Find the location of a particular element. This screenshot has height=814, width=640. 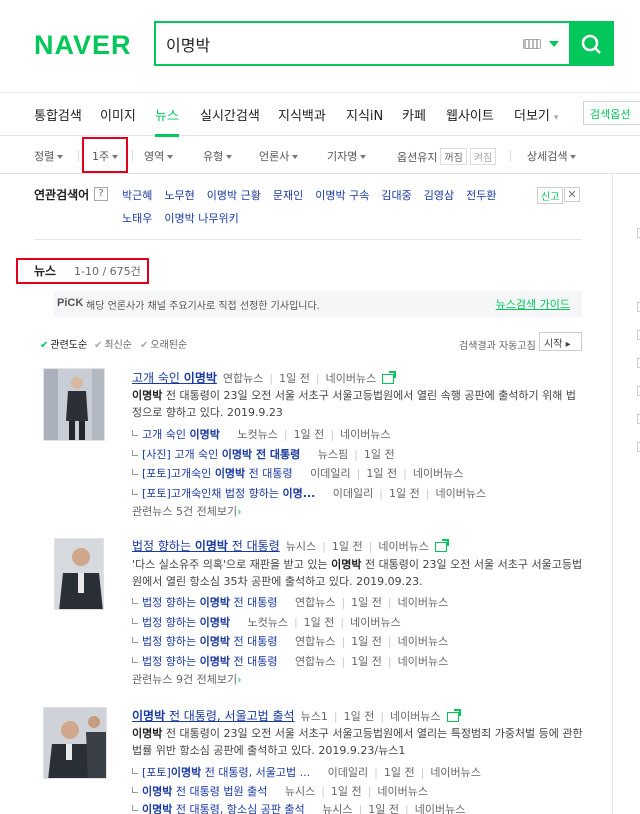

area-dropdown: 영역 is located at coordinates (159, 156).